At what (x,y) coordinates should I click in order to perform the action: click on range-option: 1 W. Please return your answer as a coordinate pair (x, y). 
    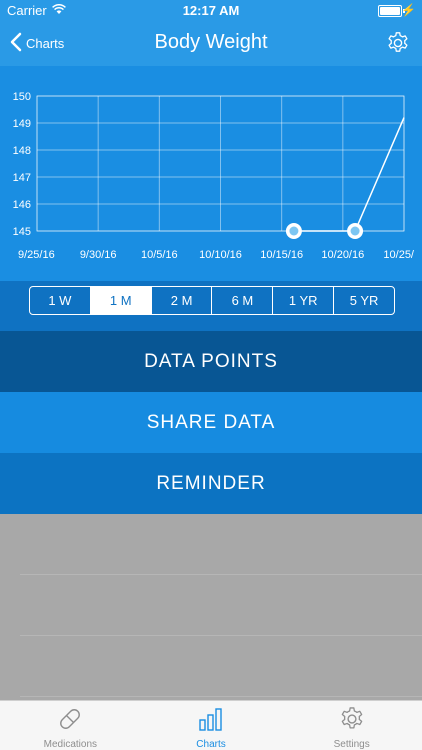
    Looking at the image, I should click on (60, 300).